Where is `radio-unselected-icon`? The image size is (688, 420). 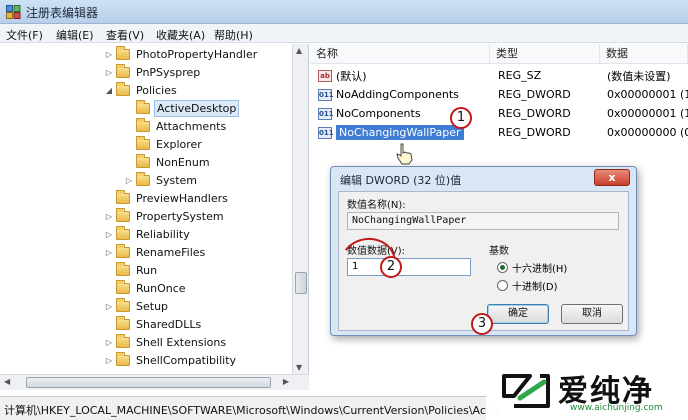 radio-unselected-icon is located at coordinates (502, 285).